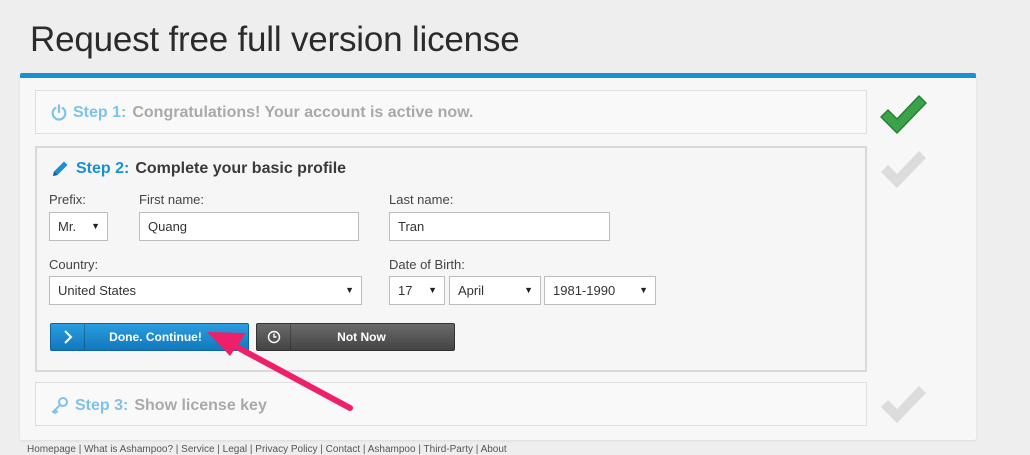 The width and height of the screenshot is (1030, 455). Describe the element at coordinates (168, 226) in the screenshot. I see `first-name-value: Quang` at that location.